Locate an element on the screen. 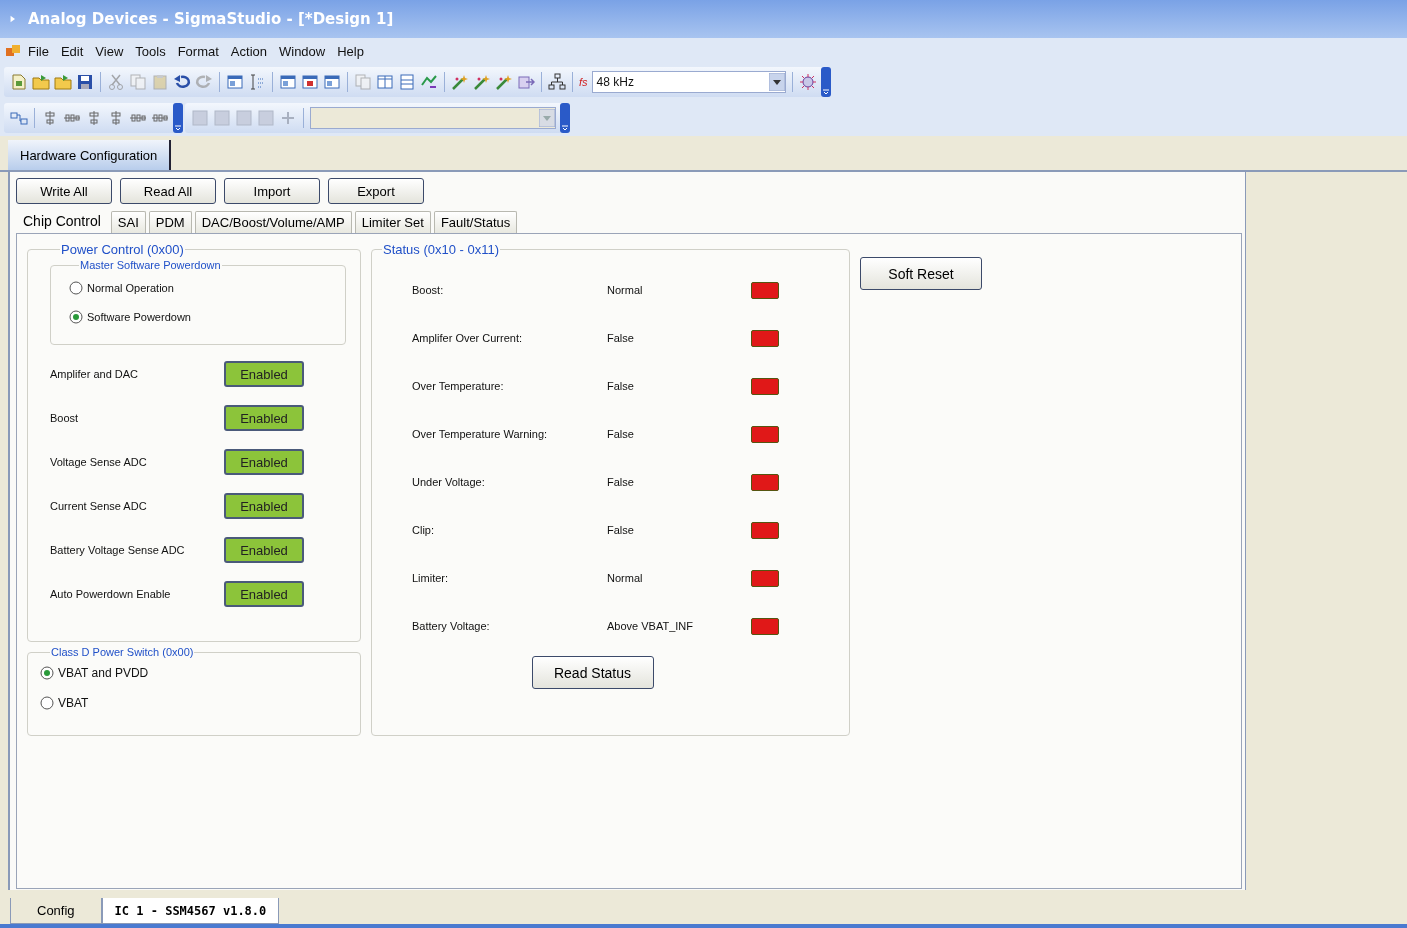 The height and width of the screenshot is (928, 1407). export-icon is located at coordinates (526, 82).